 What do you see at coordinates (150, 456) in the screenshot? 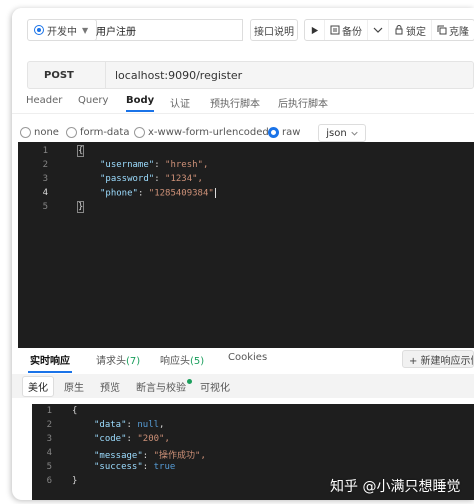
I see `code-line: "message": "操作成功",` at bounding box center [150, 456].